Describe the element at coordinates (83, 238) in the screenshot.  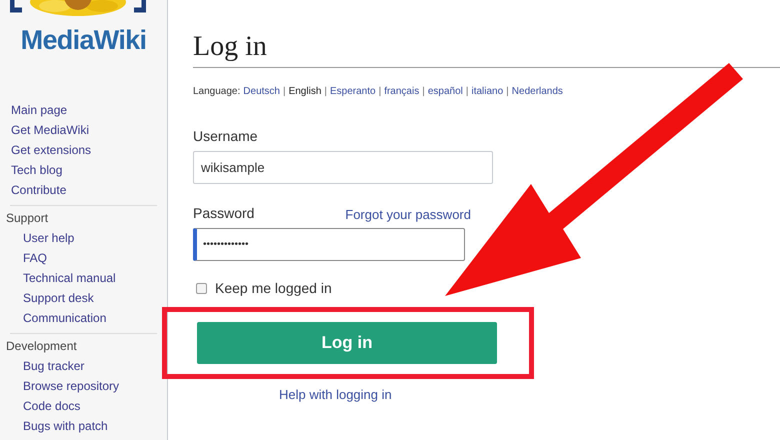
I see `sidebar-link: User help` at that location.